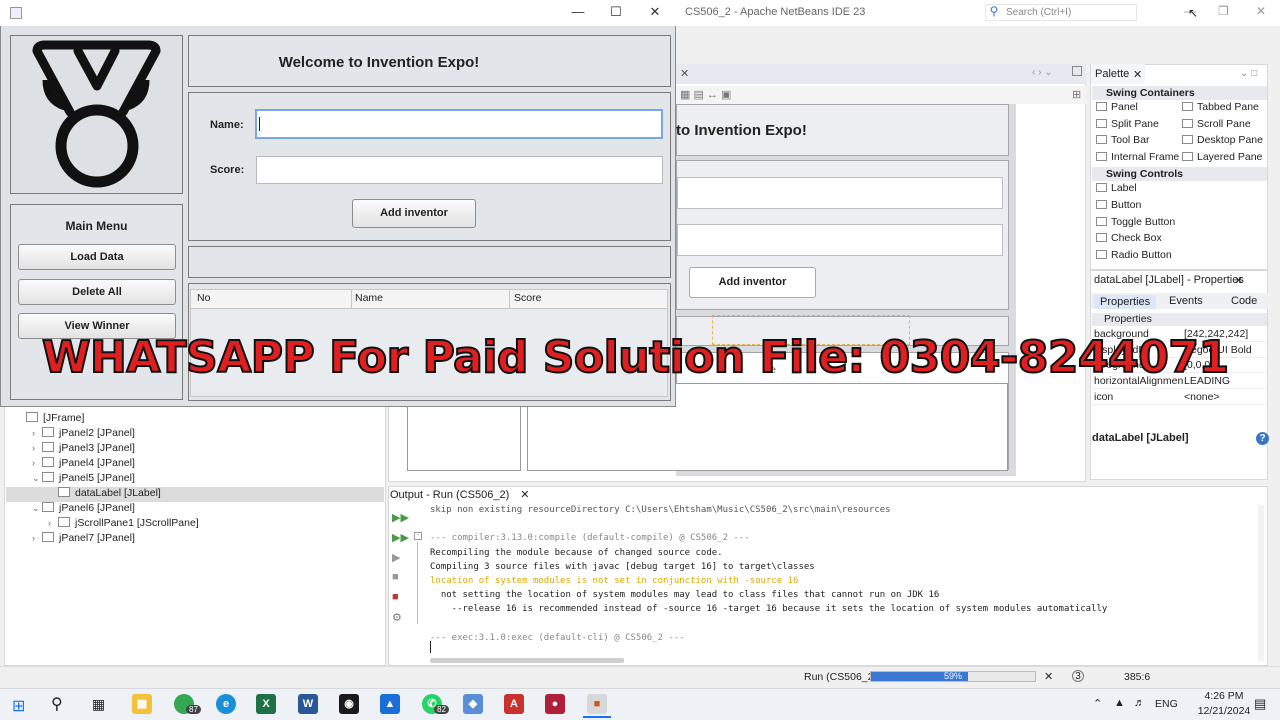 The image size is (1280, 720). I want to click on tray-chevron-icon: ⌃, so click(1097, 703).